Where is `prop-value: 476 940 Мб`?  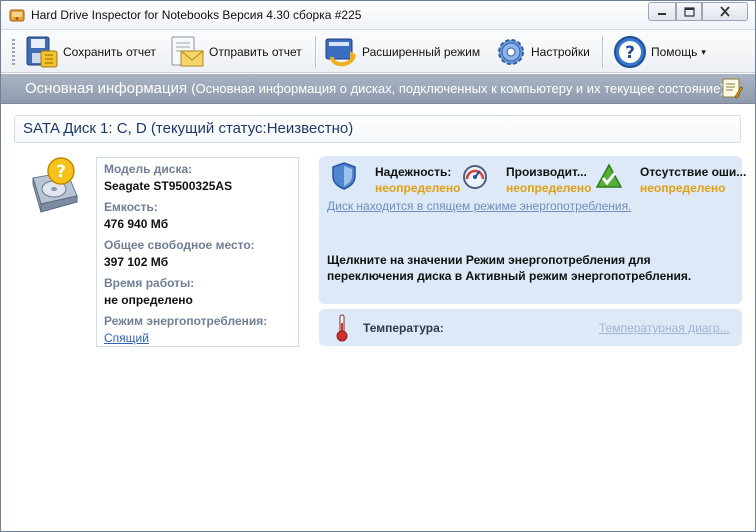 prop-value: 476 940 Мб is located at coordinates (136, 224).